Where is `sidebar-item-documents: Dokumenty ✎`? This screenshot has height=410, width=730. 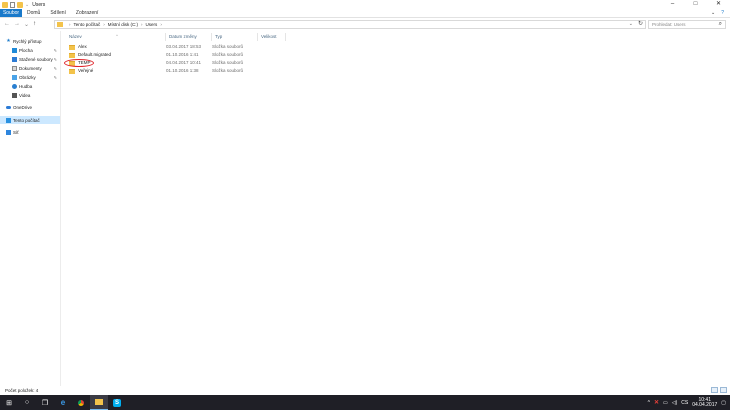
sidebar-item-documents: Dokumenty ✎ is located at coordinates (30, 68).